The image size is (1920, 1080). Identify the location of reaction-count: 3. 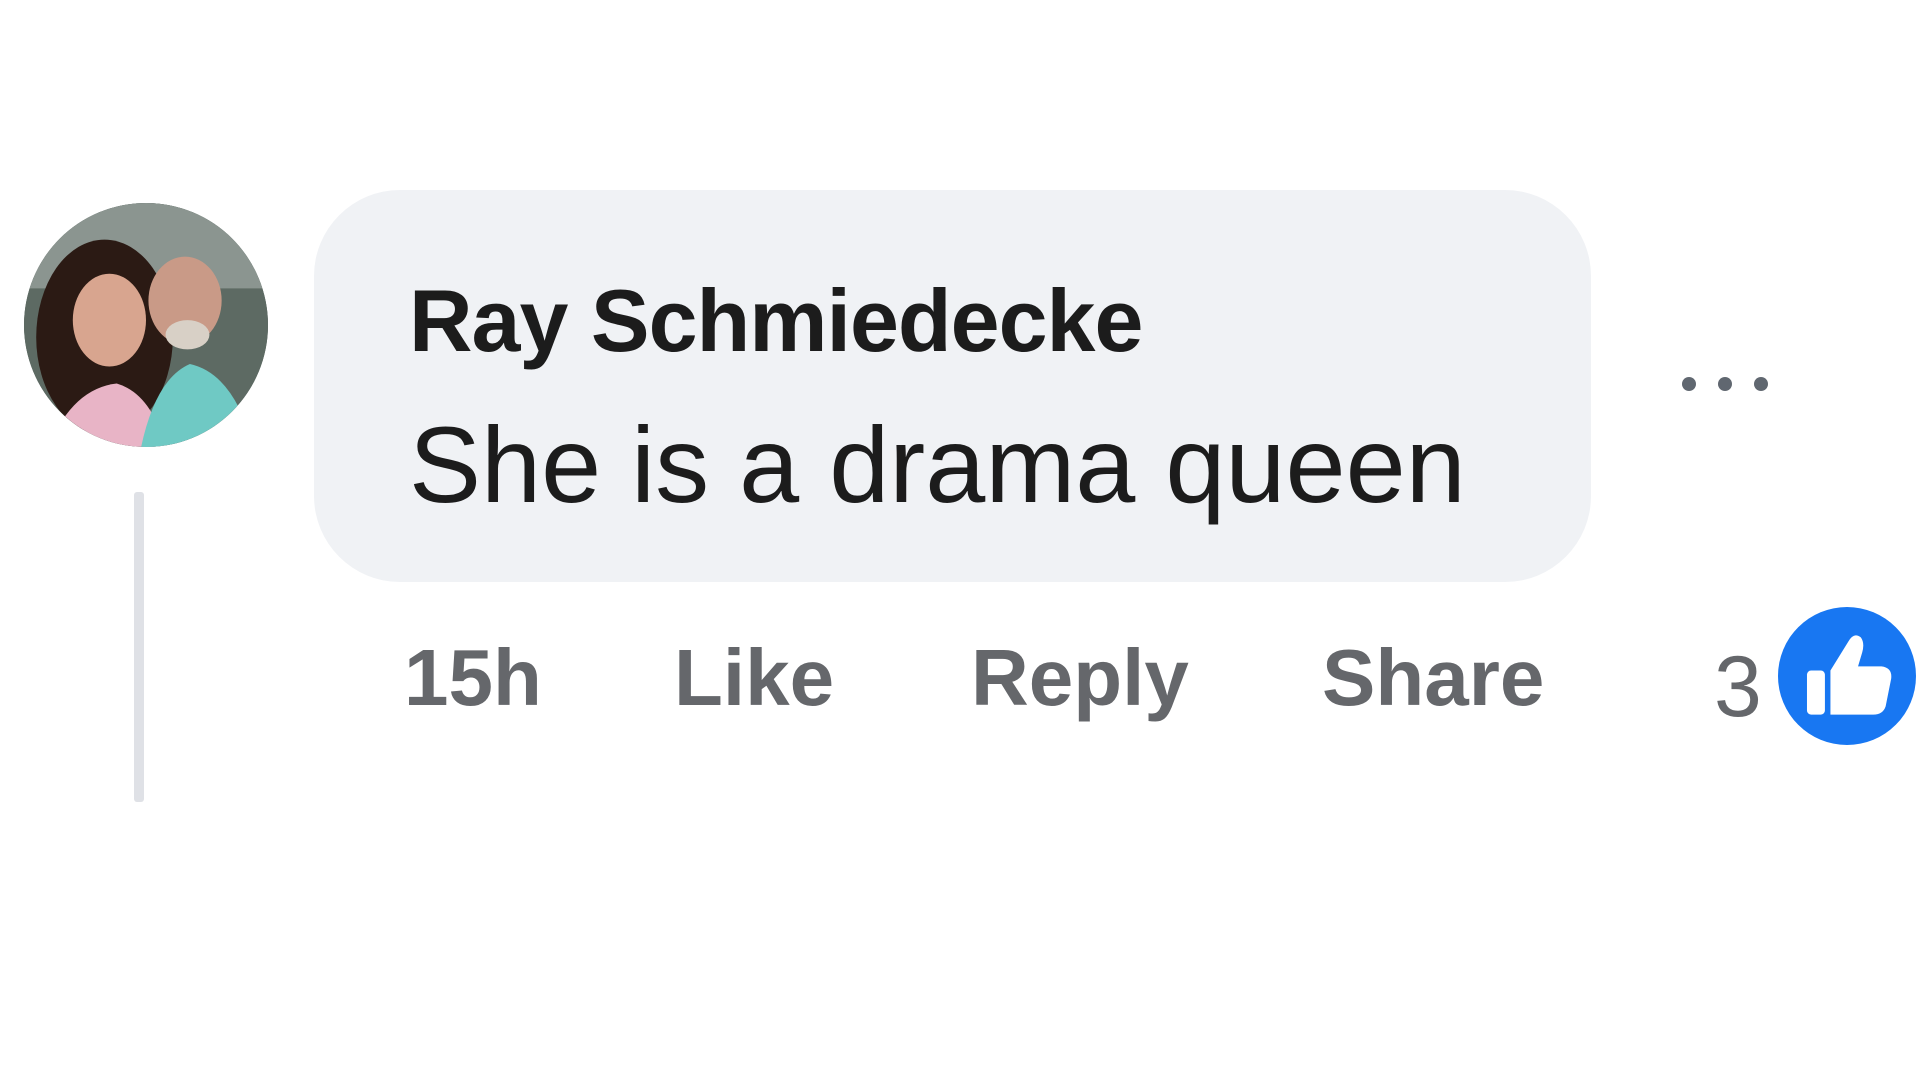
(1738, 687).